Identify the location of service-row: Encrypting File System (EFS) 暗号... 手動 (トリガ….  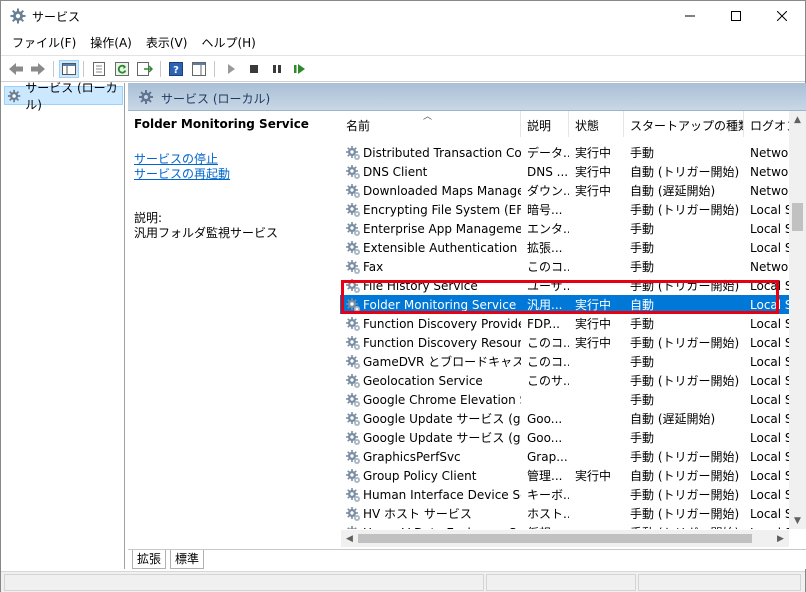
(573, 209).